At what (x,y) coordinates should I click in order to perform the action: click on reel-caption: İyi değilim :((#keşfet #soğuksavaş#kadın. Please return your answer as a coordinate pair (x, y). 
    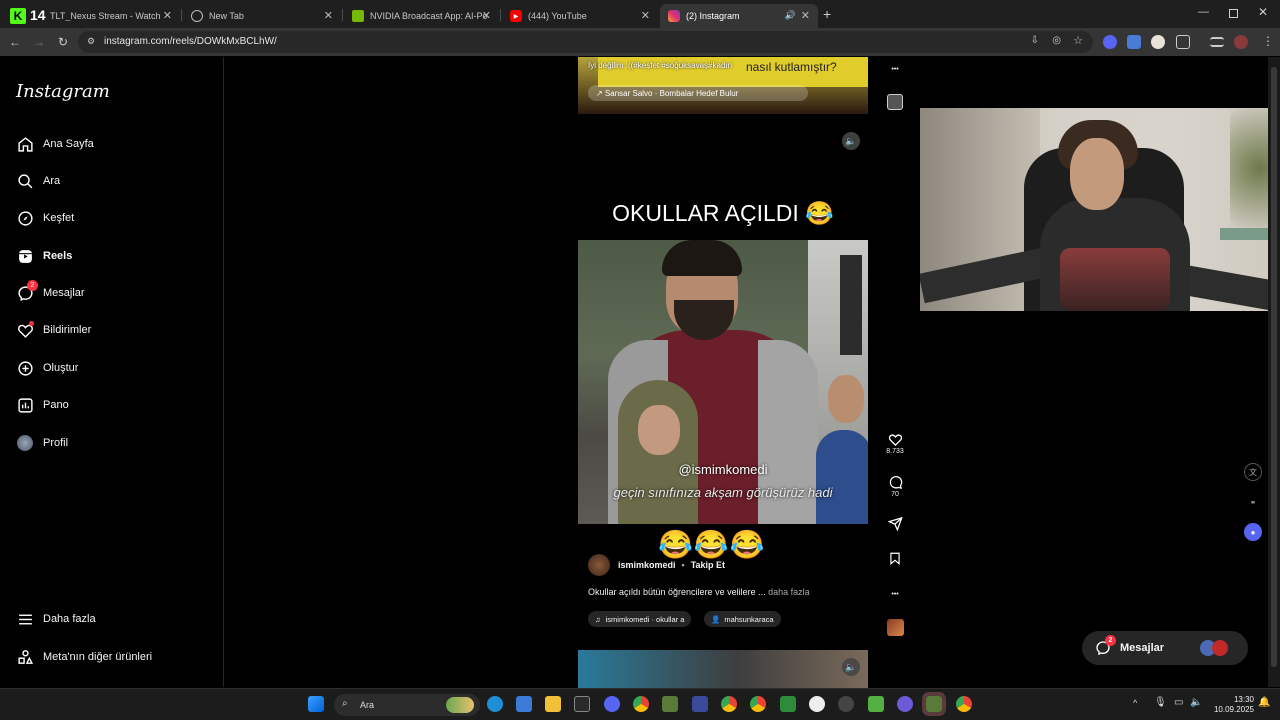
    Looking at the image, I should click on (660, 65).